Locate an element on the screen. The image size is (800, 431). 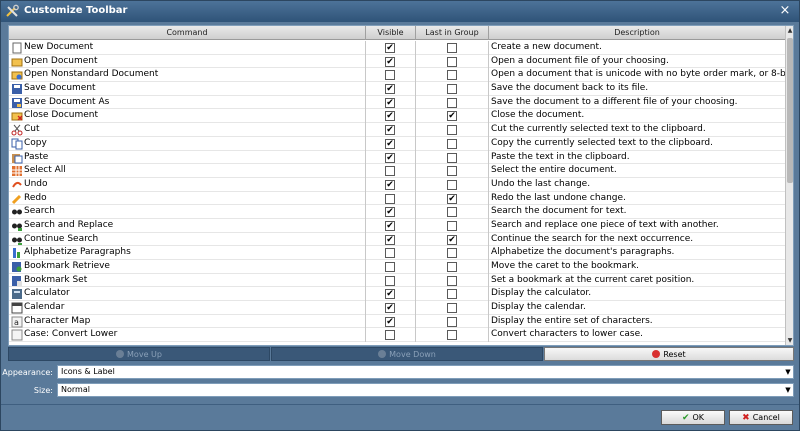
command-label: Search and Replace is located at coordinates (69, 224).